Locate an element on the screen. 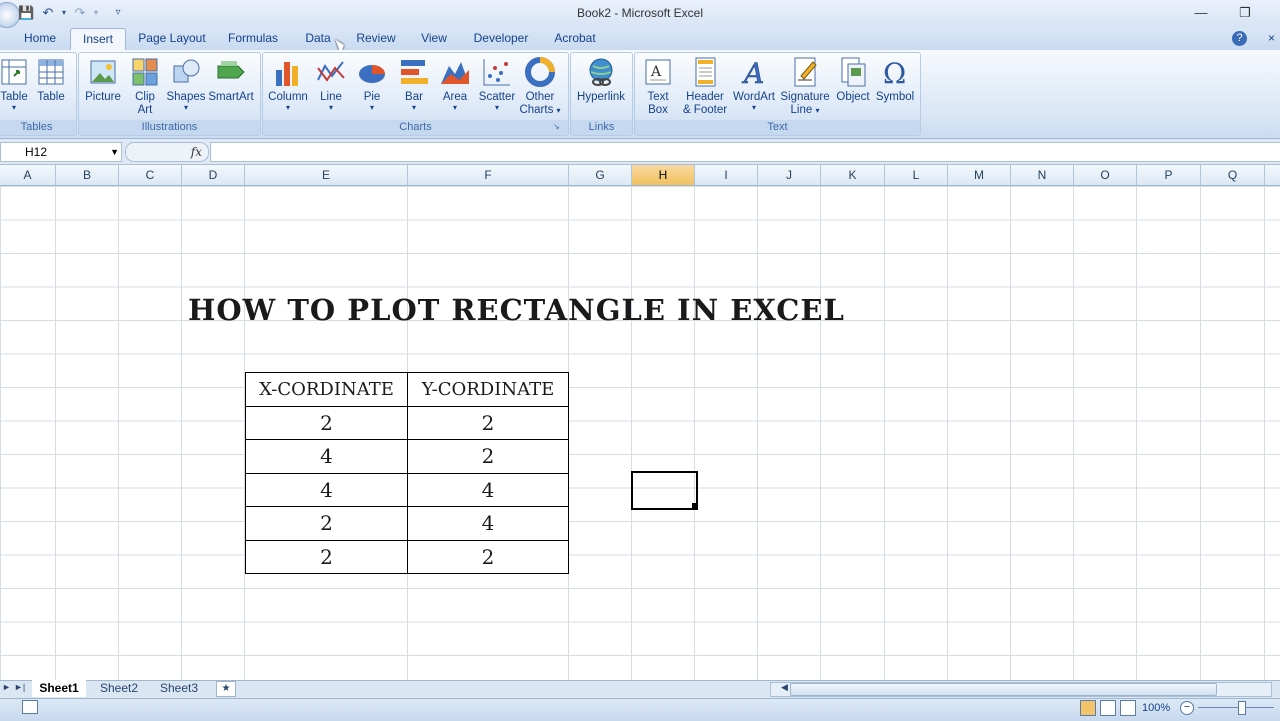 The width and height of the screenshot is (1280, 721). table-row: 4 4 is located at coordinates (407, 489).